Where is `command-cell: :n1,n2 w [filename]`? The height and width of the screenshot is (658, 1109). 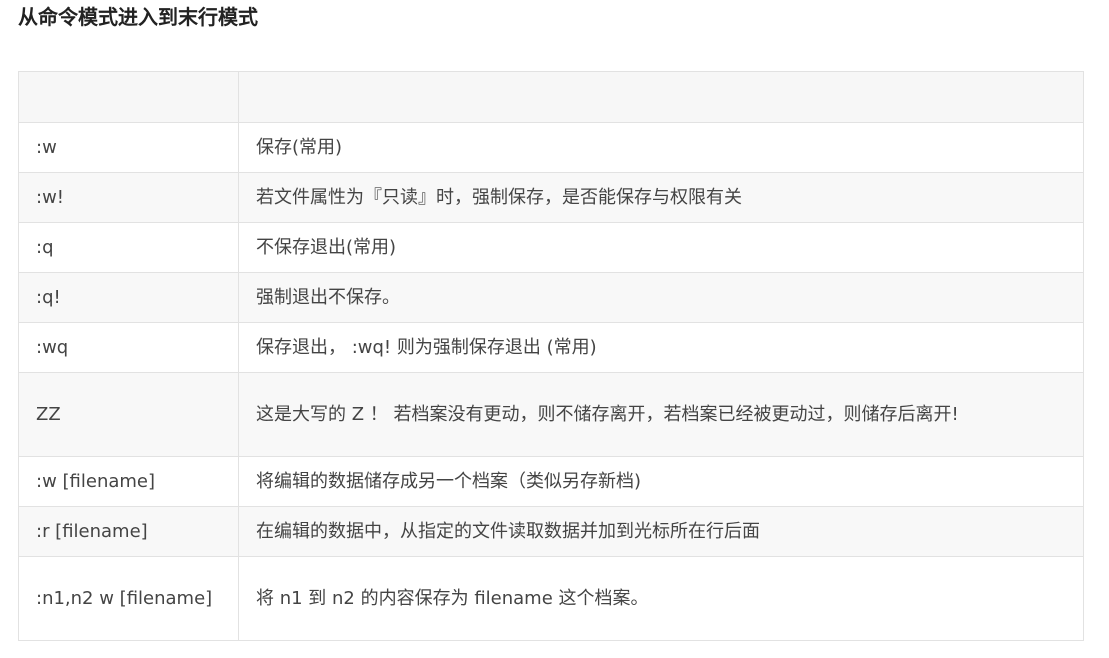 command-cell: :n1,n2 w [filename] is located at coordinates (128, 598).